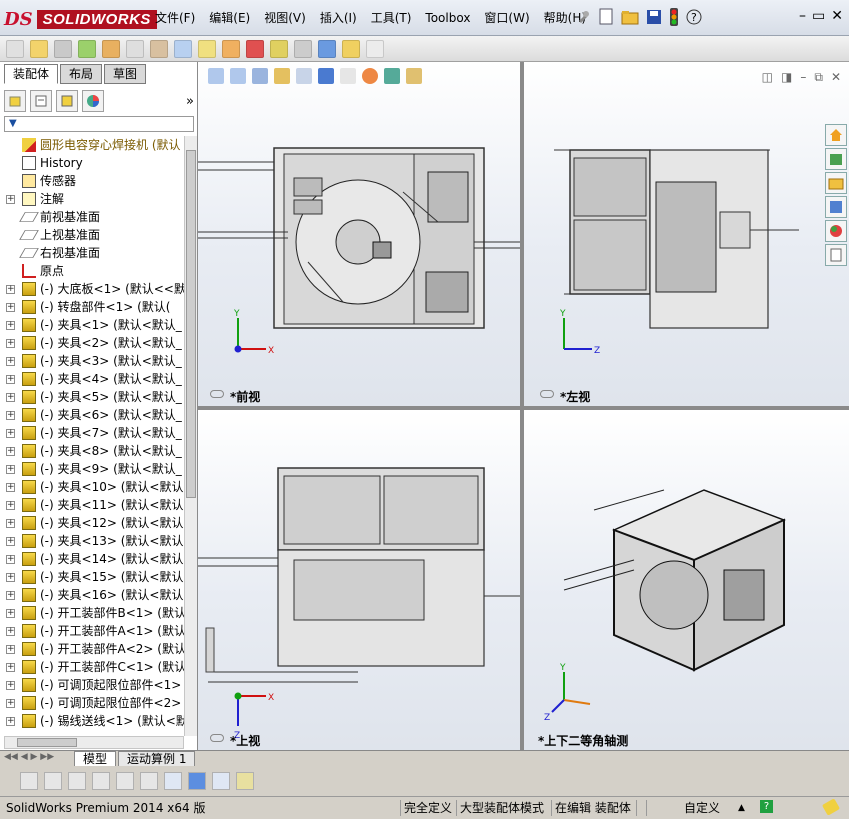  I want to click on traffic-light-icon, so click(674, 17).